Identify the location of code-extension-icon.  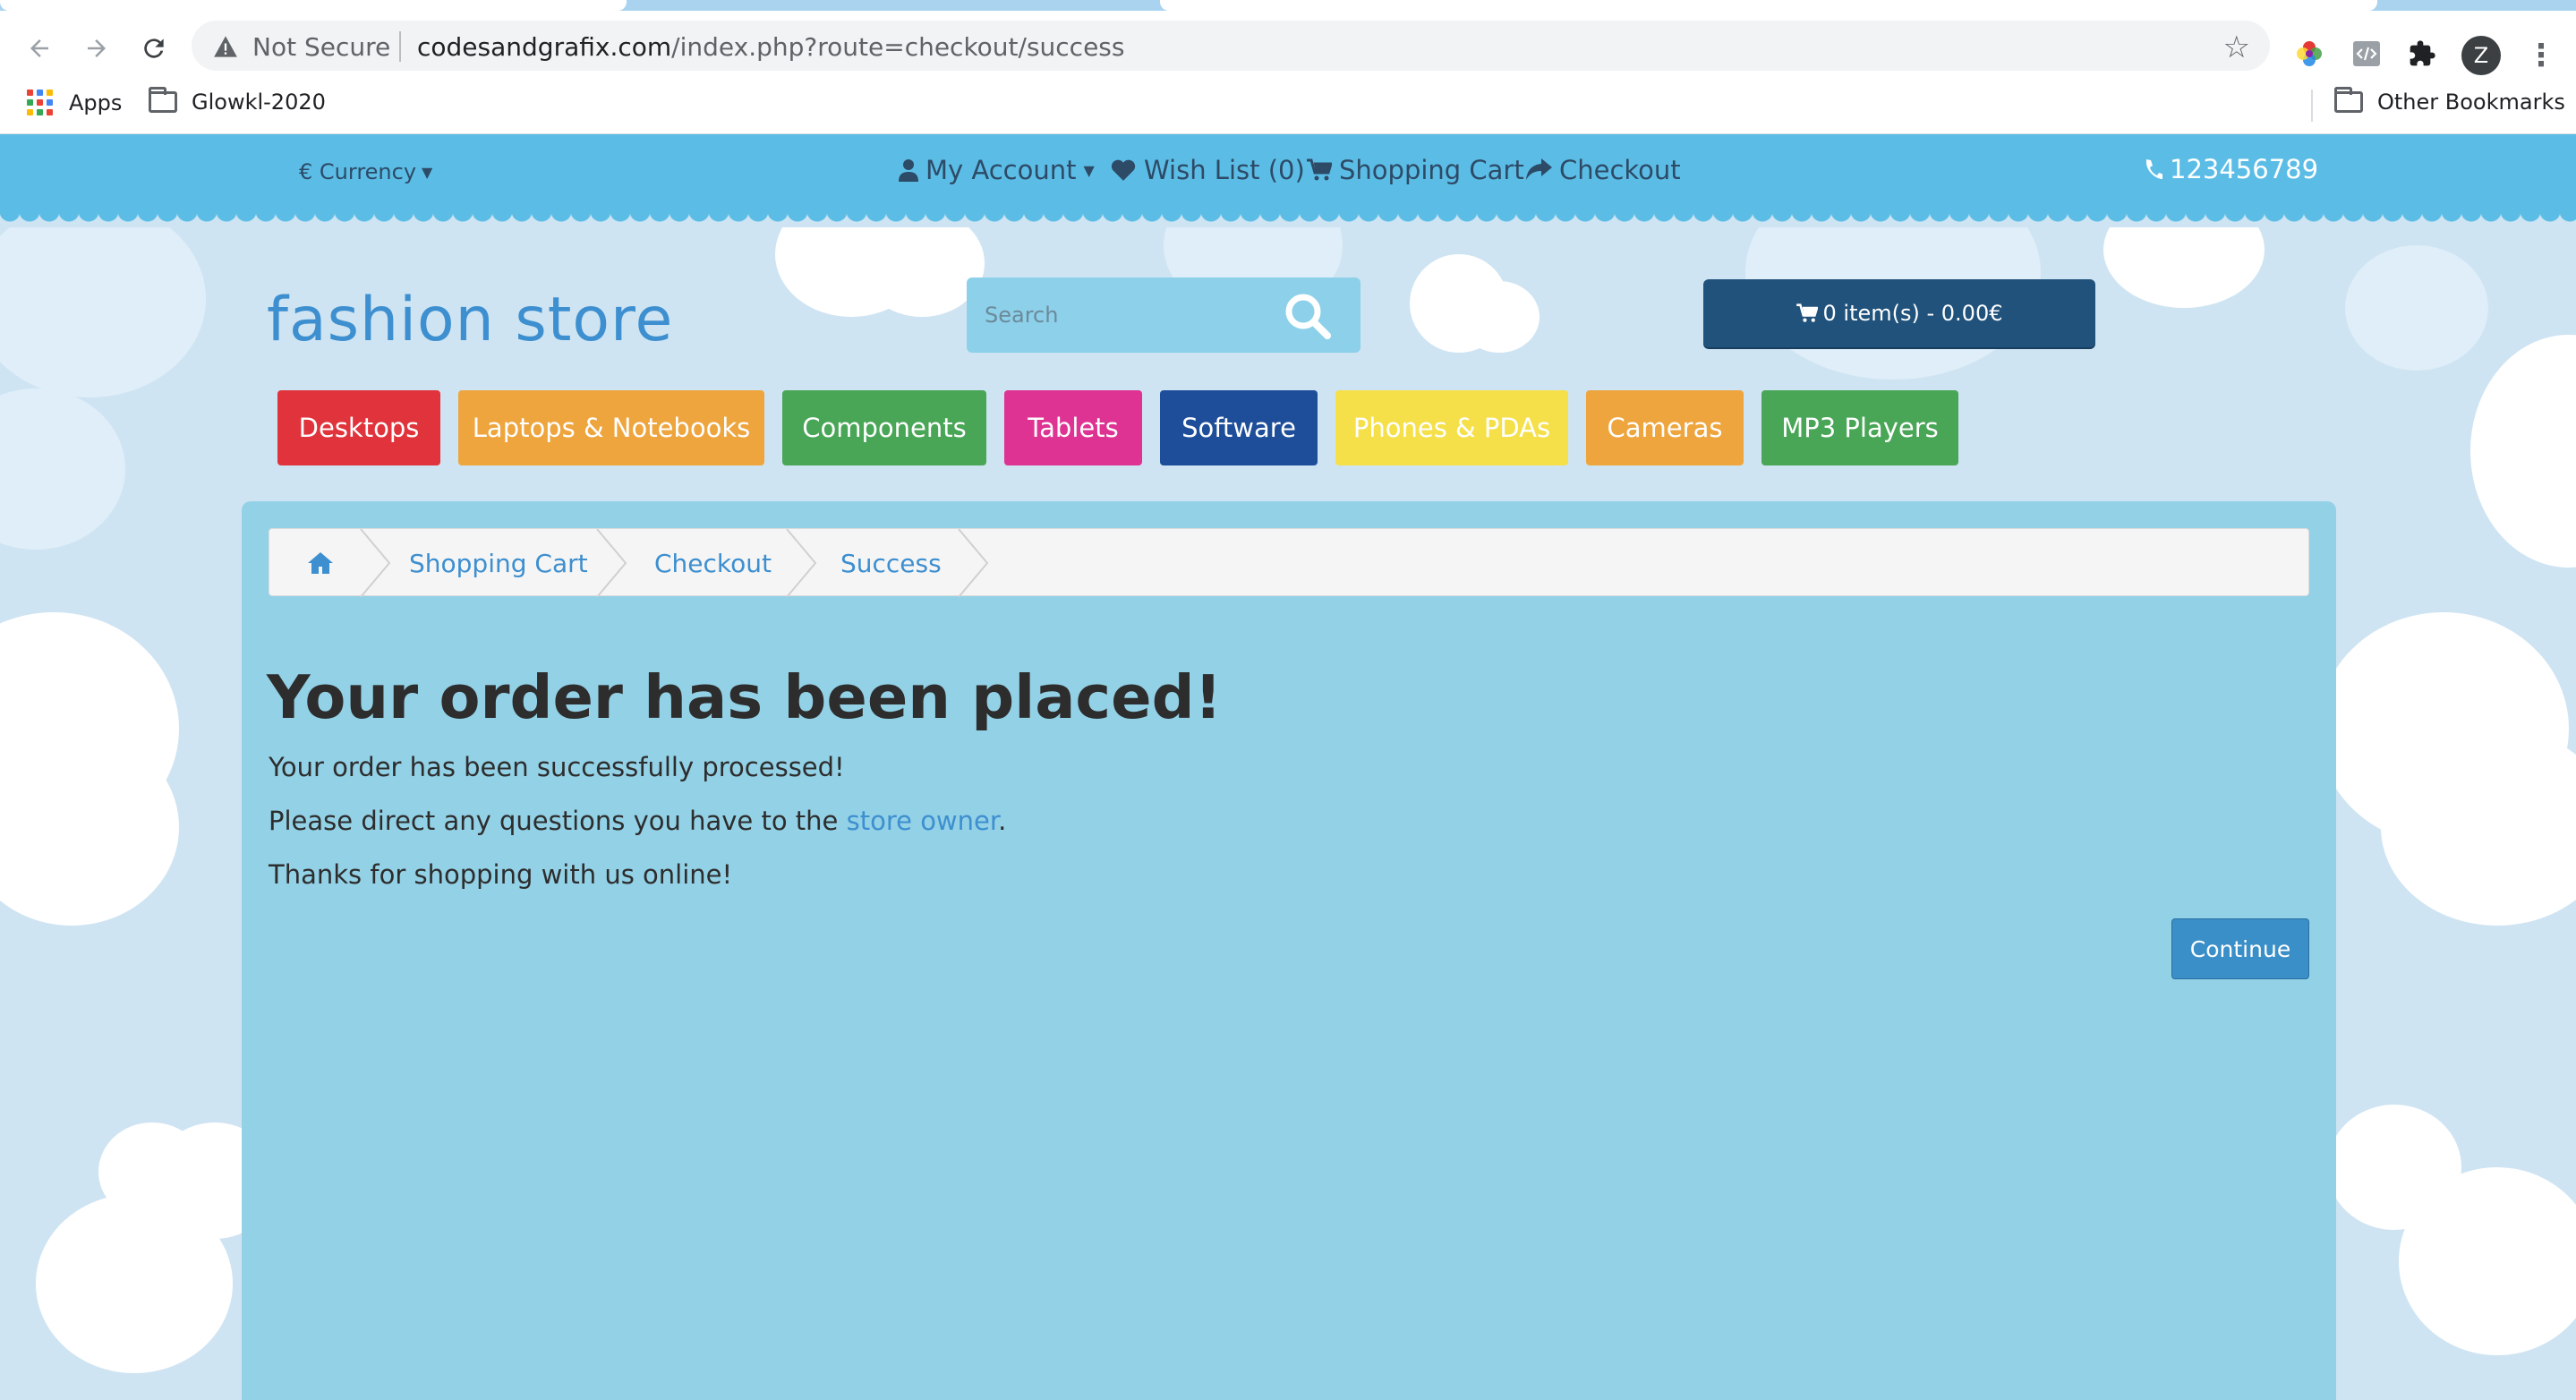
(2366, 54).